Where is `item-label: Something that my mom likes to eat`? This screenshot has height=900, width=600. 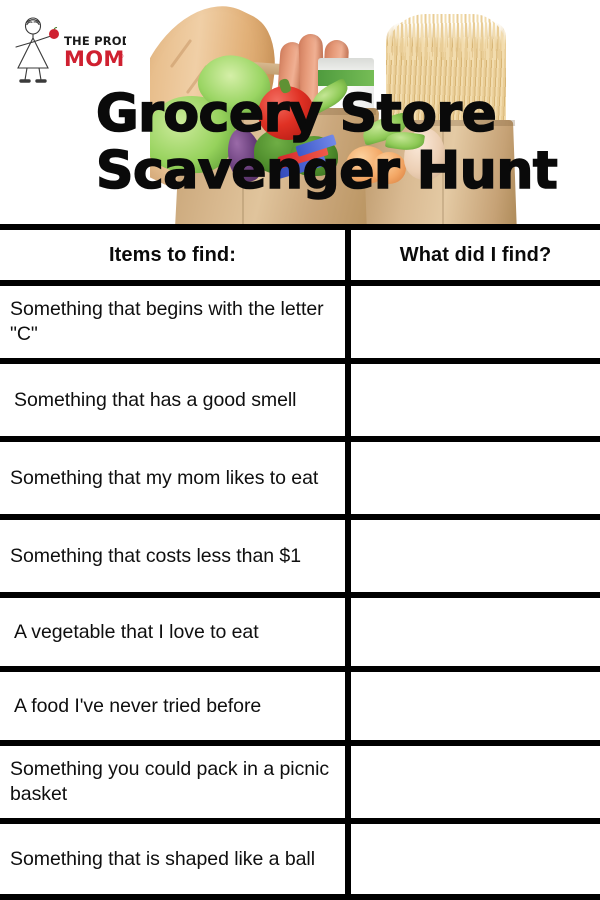 item-label: Something that my mom likes to eat is located at coordinates (164, 477).